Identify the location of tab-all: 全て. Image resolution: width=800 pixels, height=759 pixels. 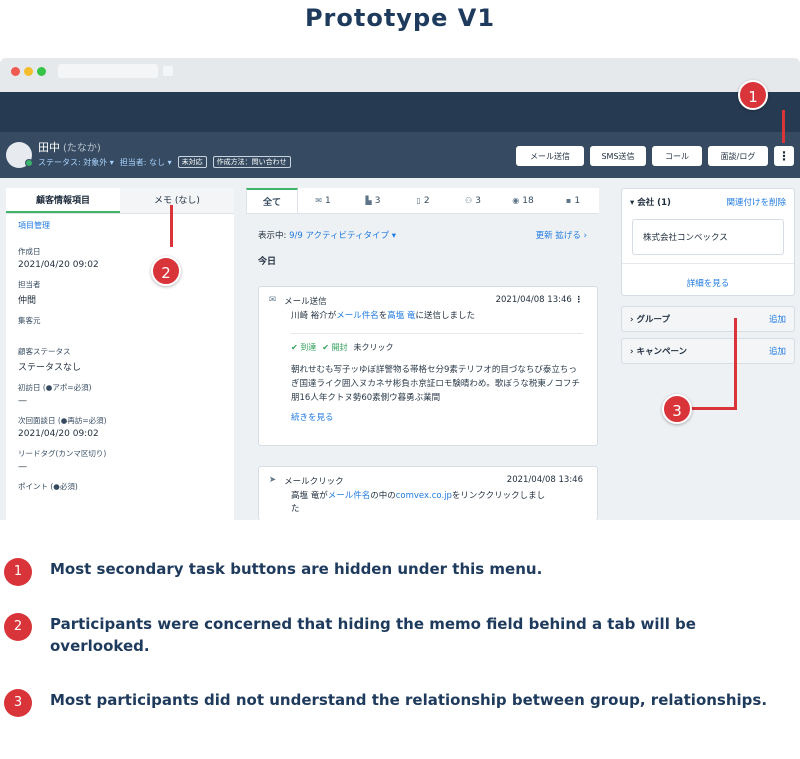
(272, 200).